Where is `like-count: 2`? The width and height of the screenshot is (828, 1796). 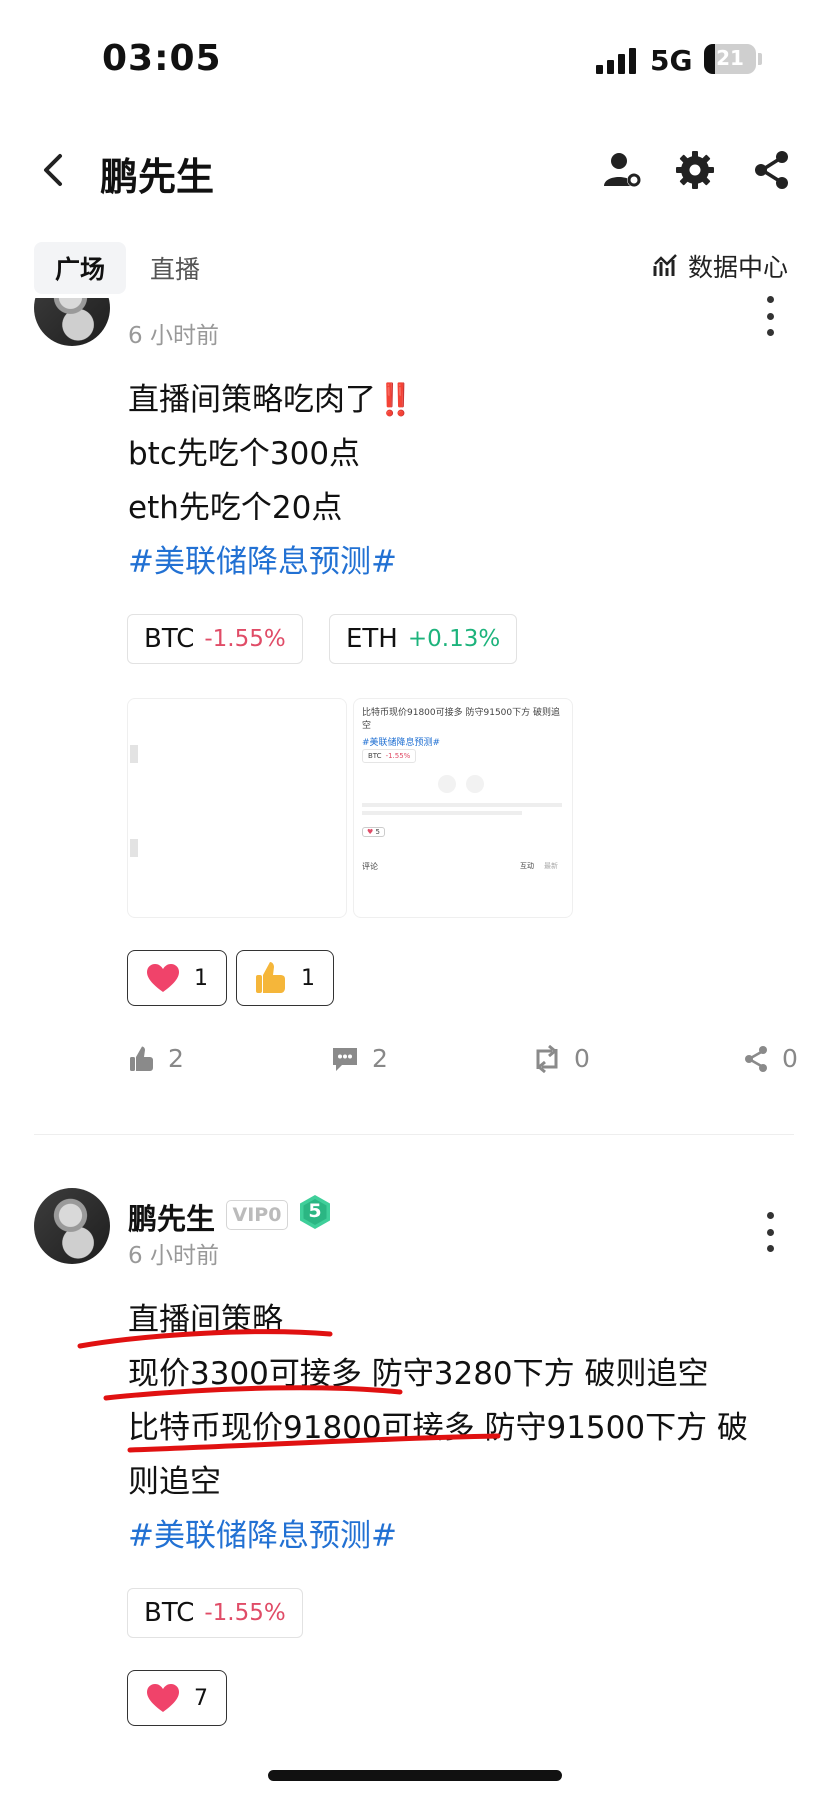
like-count: 2 is located at coordinates (176, 1058).